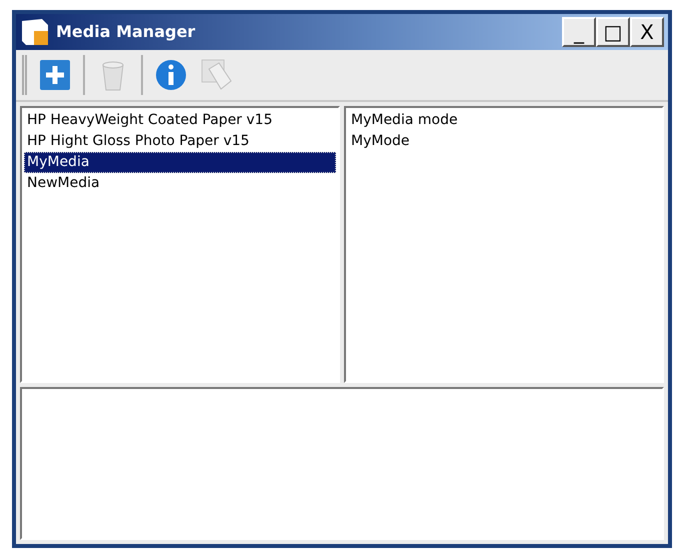 The width and height of the screenshot is (684, 555). Describe the element at coordinates (171, 75) in the screenshot. I see `info-button` at that location.